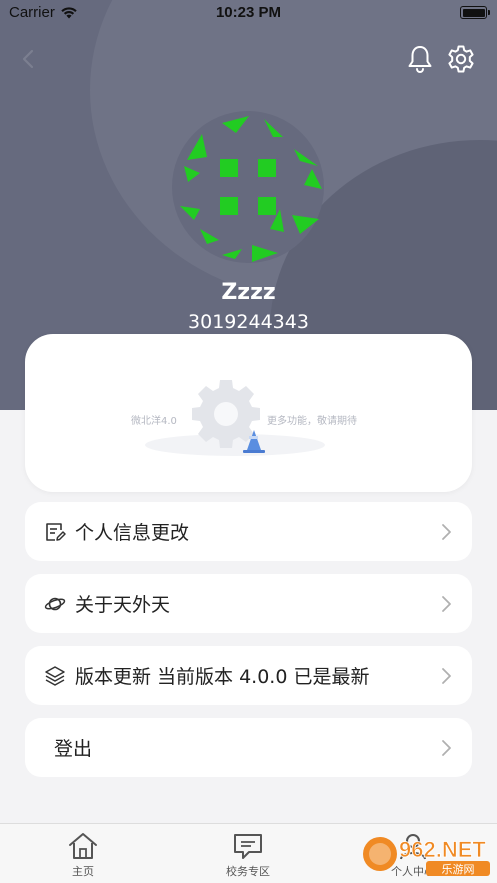 This screenshot has height=883, width=497. What do you see at coordinates (248, 187) in the screenshot?
I see `avatar` at bounding box center [248, 187].